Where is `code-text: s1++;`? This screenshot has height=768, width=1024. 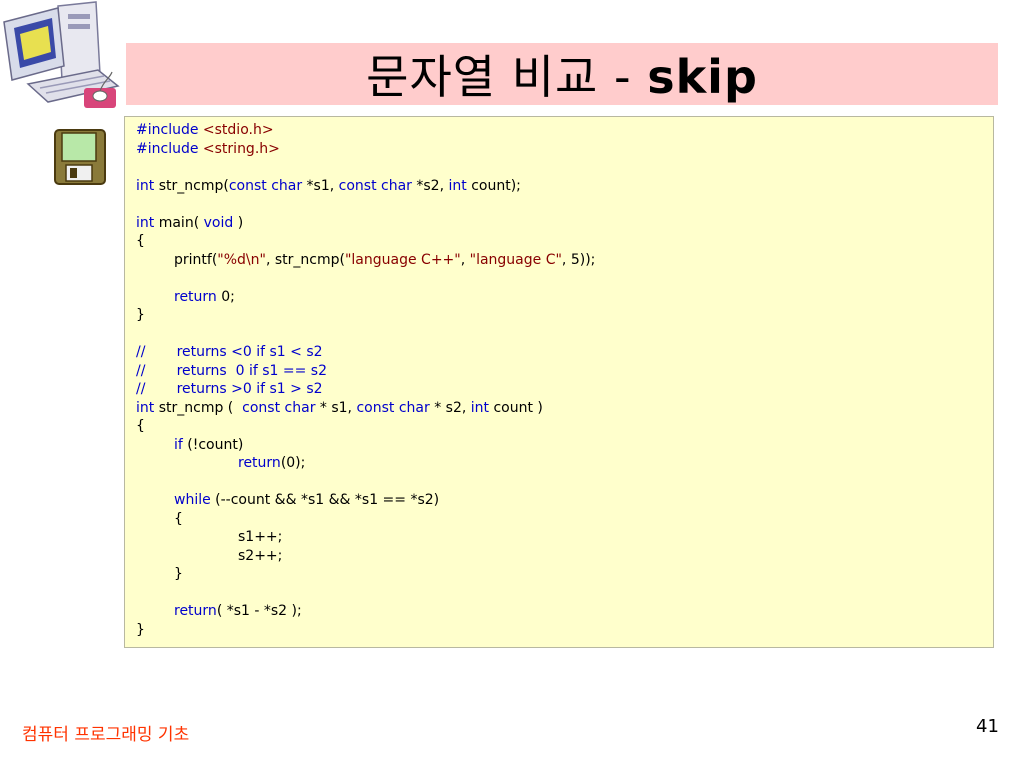
code-text: s1++; is located at coordinates (260, 537).